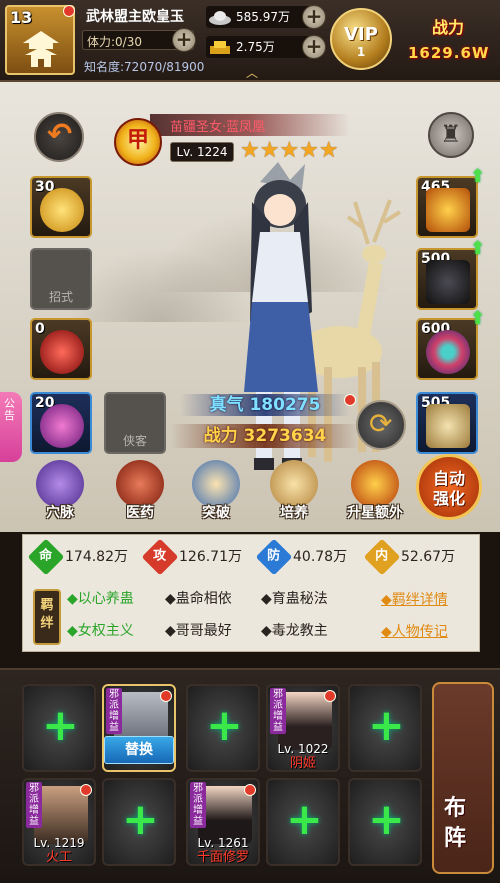 The image size is (500, 883). What do you see at coordinates (448, 210) in the screenshot?
I see `golden-weapon-icon` at bounding box center [448, 210].